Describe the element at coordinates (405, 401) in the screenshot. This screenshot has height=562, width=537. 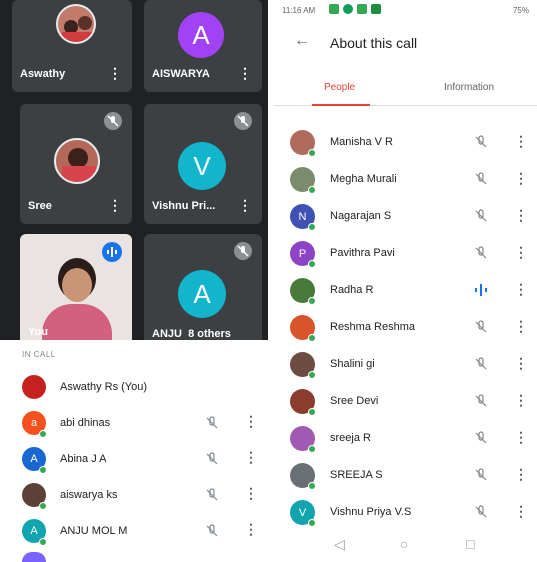
I see `participant-row: Sree Devi ⋮` at that location.